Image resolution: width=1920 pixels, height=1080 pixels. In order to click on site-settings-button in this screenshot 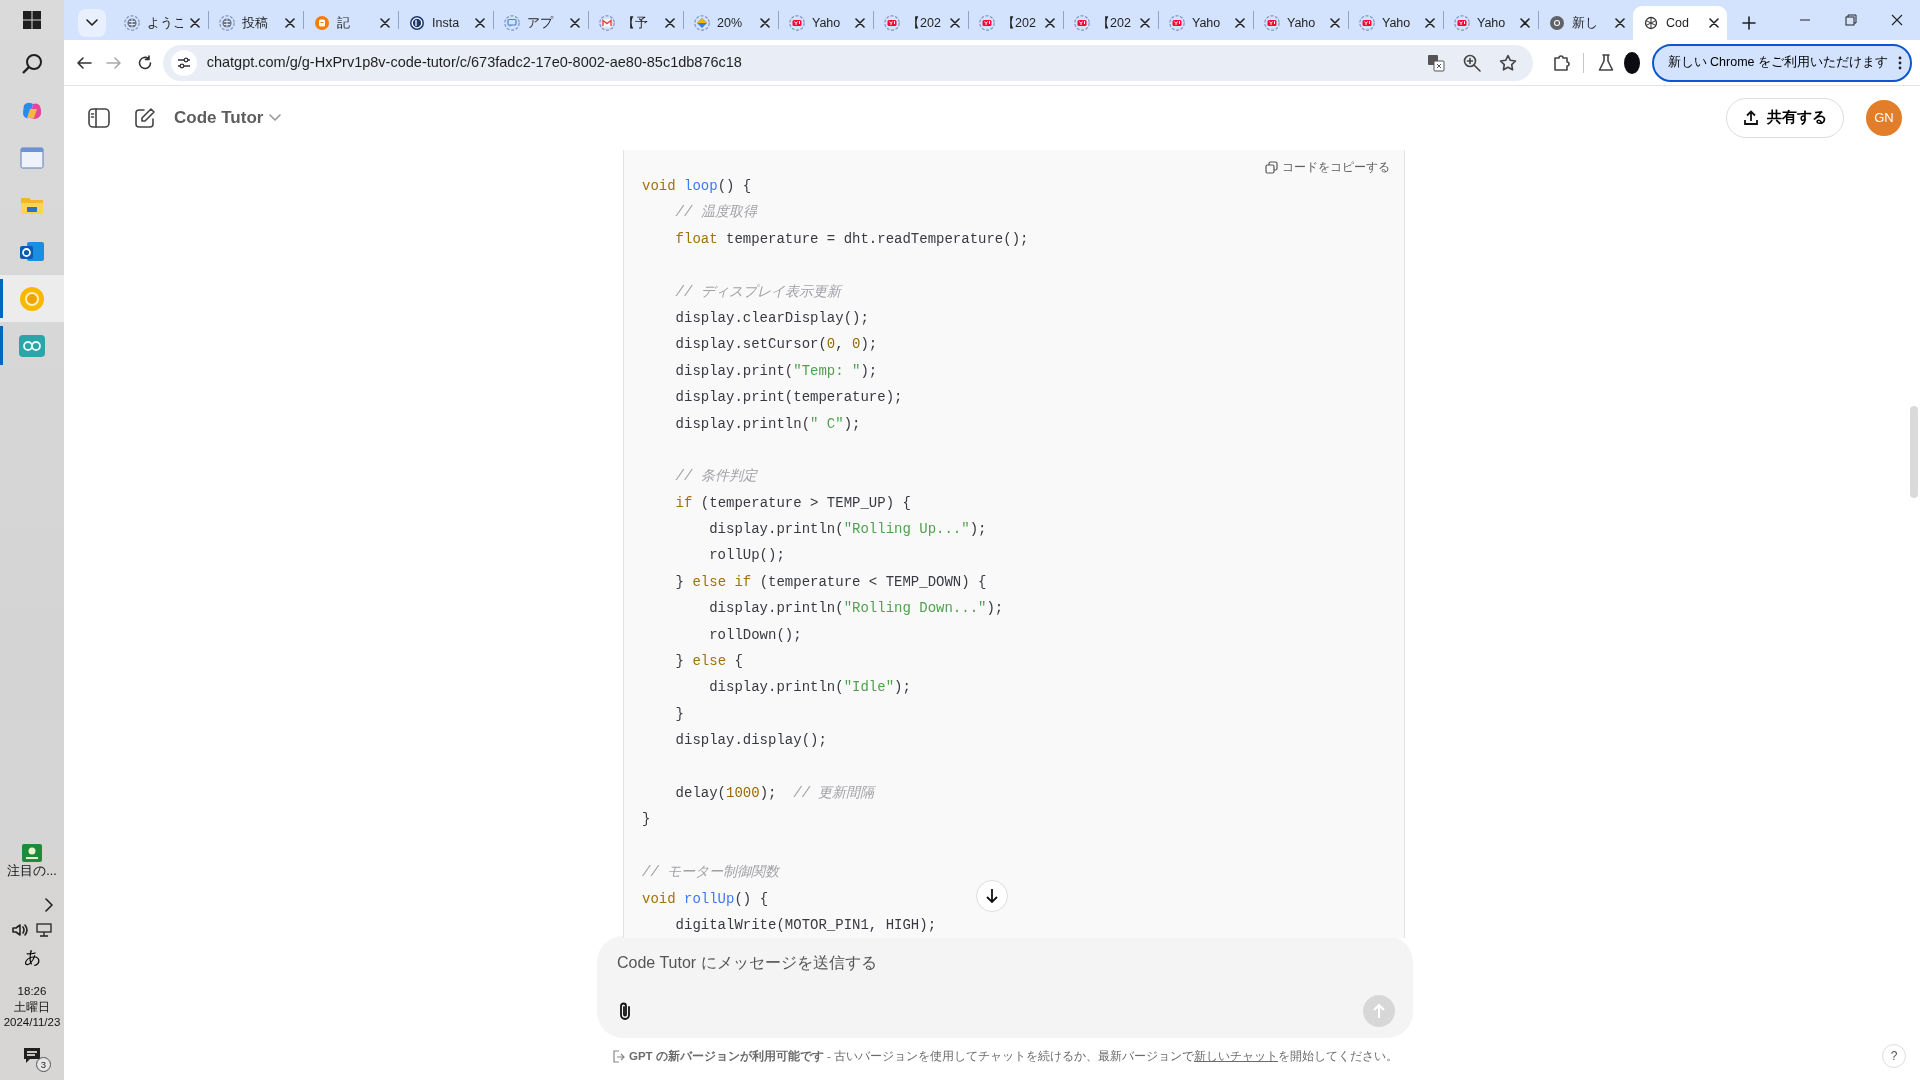, I will do `click(183, 62)`.